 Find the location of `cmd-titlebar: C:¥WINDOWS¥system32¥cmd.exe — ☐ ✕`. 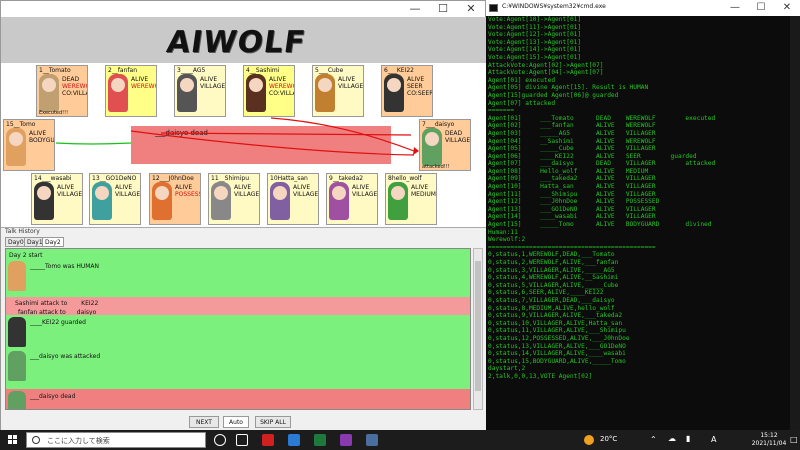

cmd-titlebar: C:¥WINDOWS¥system32¥cmd.exe — ☐ ✕ is located at coordinates (643, 8).